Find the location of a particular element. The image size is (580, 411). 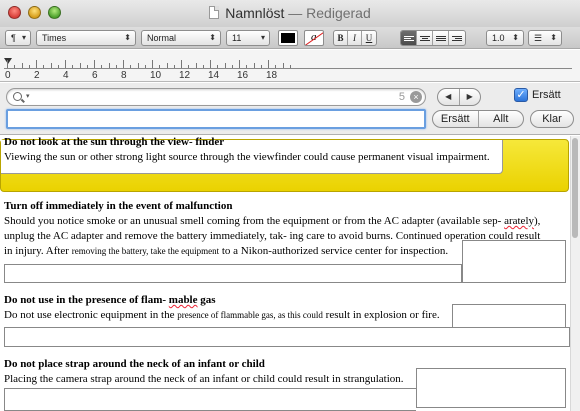

line-spacing-menu: 1.0 ⬍ is located at coordinates (505, 38).